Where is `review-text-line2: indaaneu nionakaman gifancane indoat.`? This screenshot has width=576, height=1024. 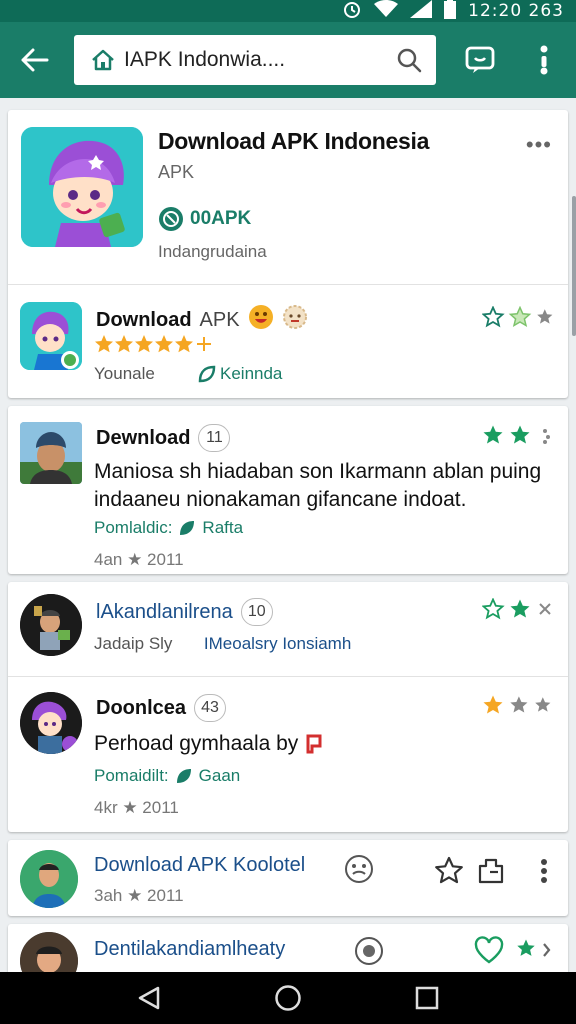 review-text-line2: indaaneu nionakaman gifancane indoat. is located at coordinates (280, 499).